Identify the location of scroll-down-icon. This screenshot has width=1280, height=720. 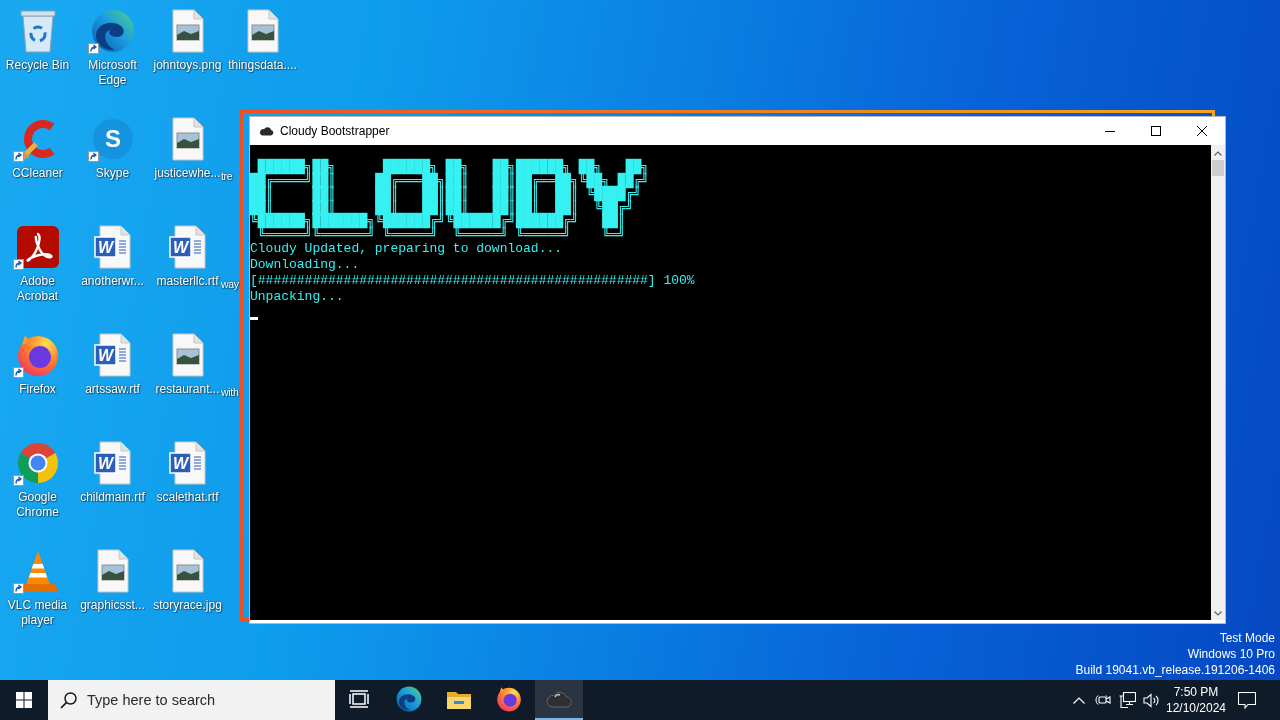
(1218, 613).